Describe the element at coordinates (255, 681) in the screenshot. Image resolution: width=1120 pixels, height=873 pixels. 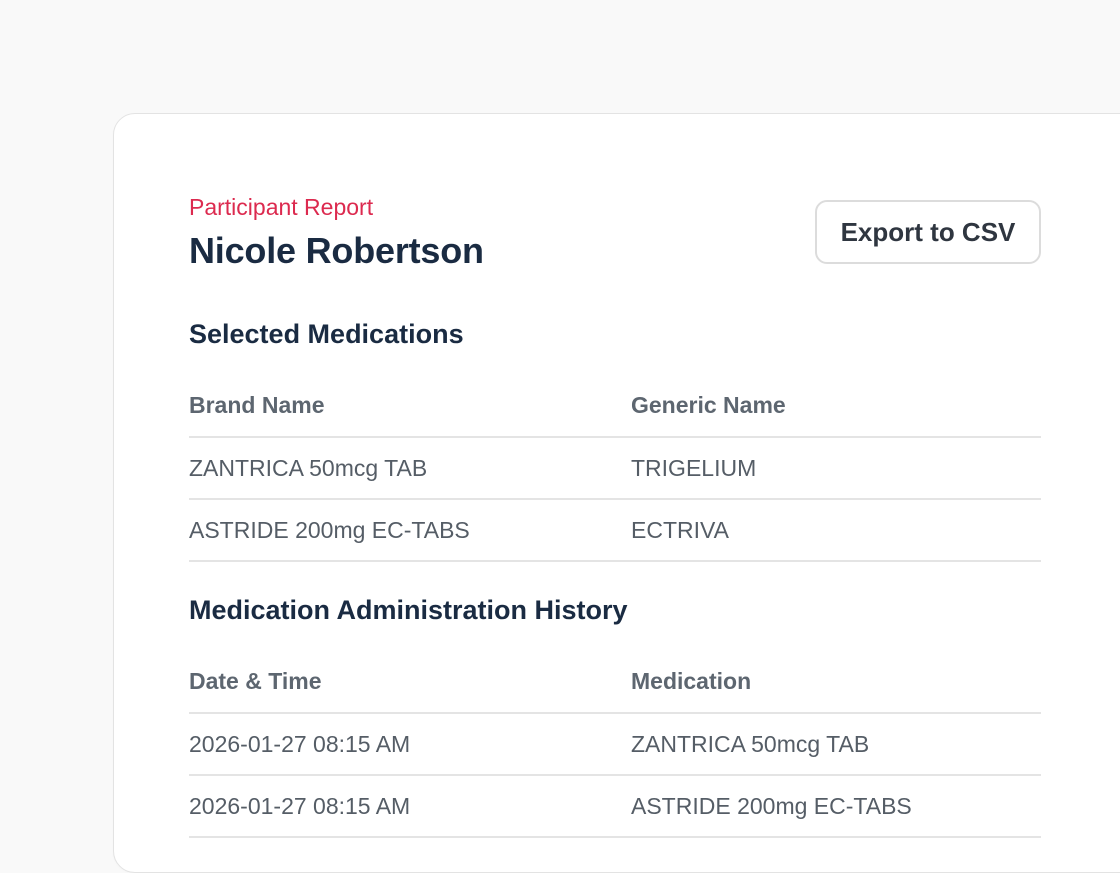
I see `column-header-date-time: Date & Time` at that location.